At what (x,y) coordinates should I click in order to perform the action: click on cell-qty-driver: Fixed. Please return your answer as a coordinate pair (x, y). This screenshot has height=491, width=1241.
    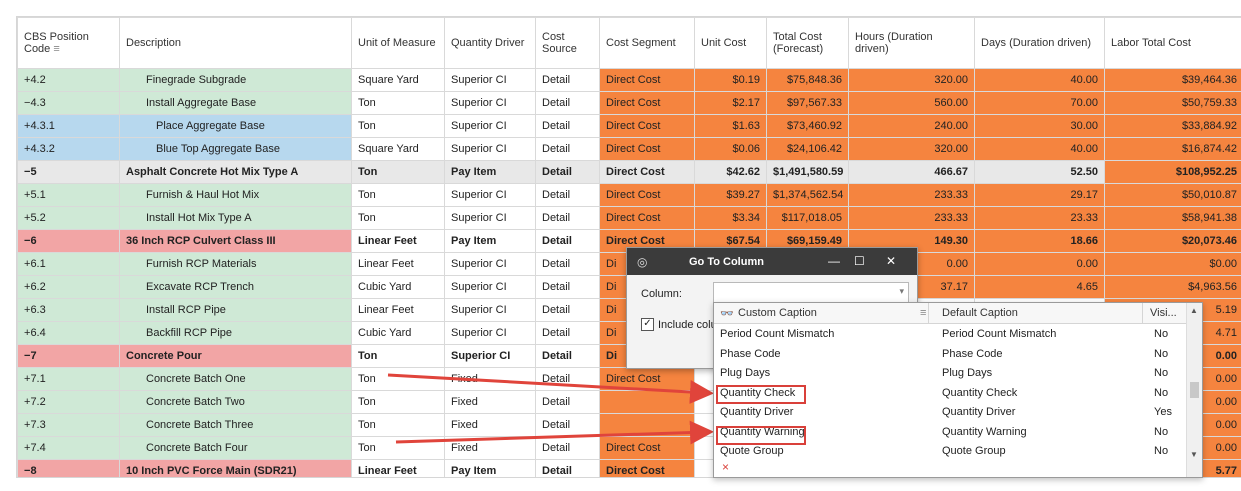
    Looking at the image, I should click on (490, 425).